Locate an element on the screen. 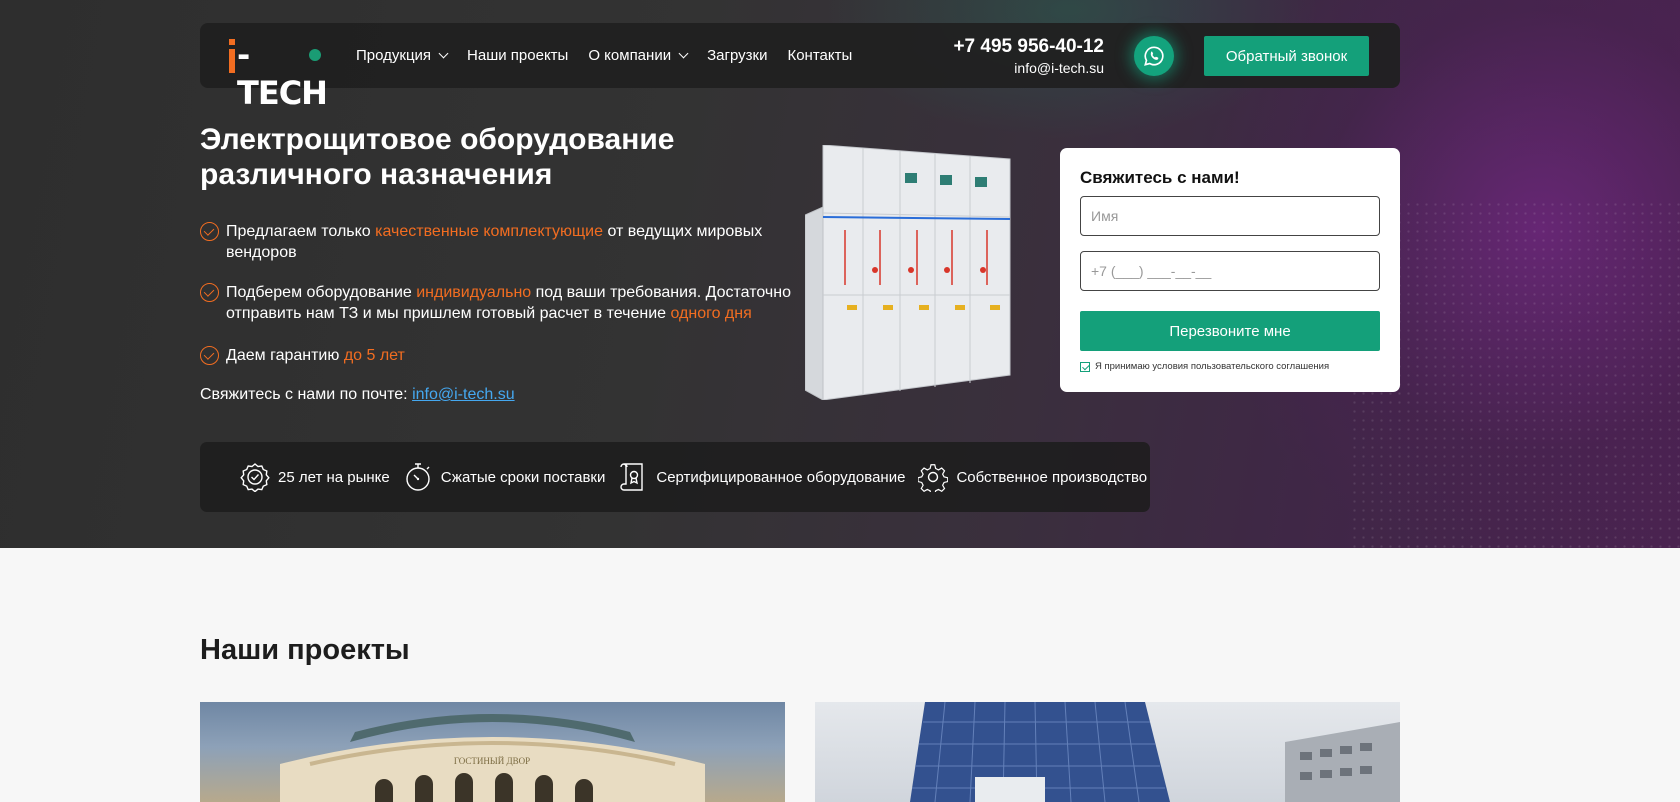 The image size is (1680, 802). medal-icon is located at coordinates (255, 477).